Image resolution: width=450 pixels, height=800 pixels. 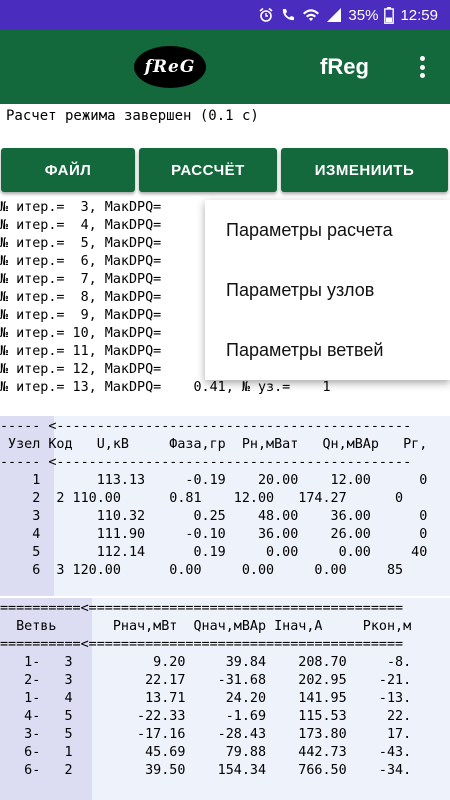 What do you see at coordinates (206, 662) in the screenshot?
I see `table-row: 1- 3 9.20 39.84 208.70 -8.` at bounding box center [206, 662].